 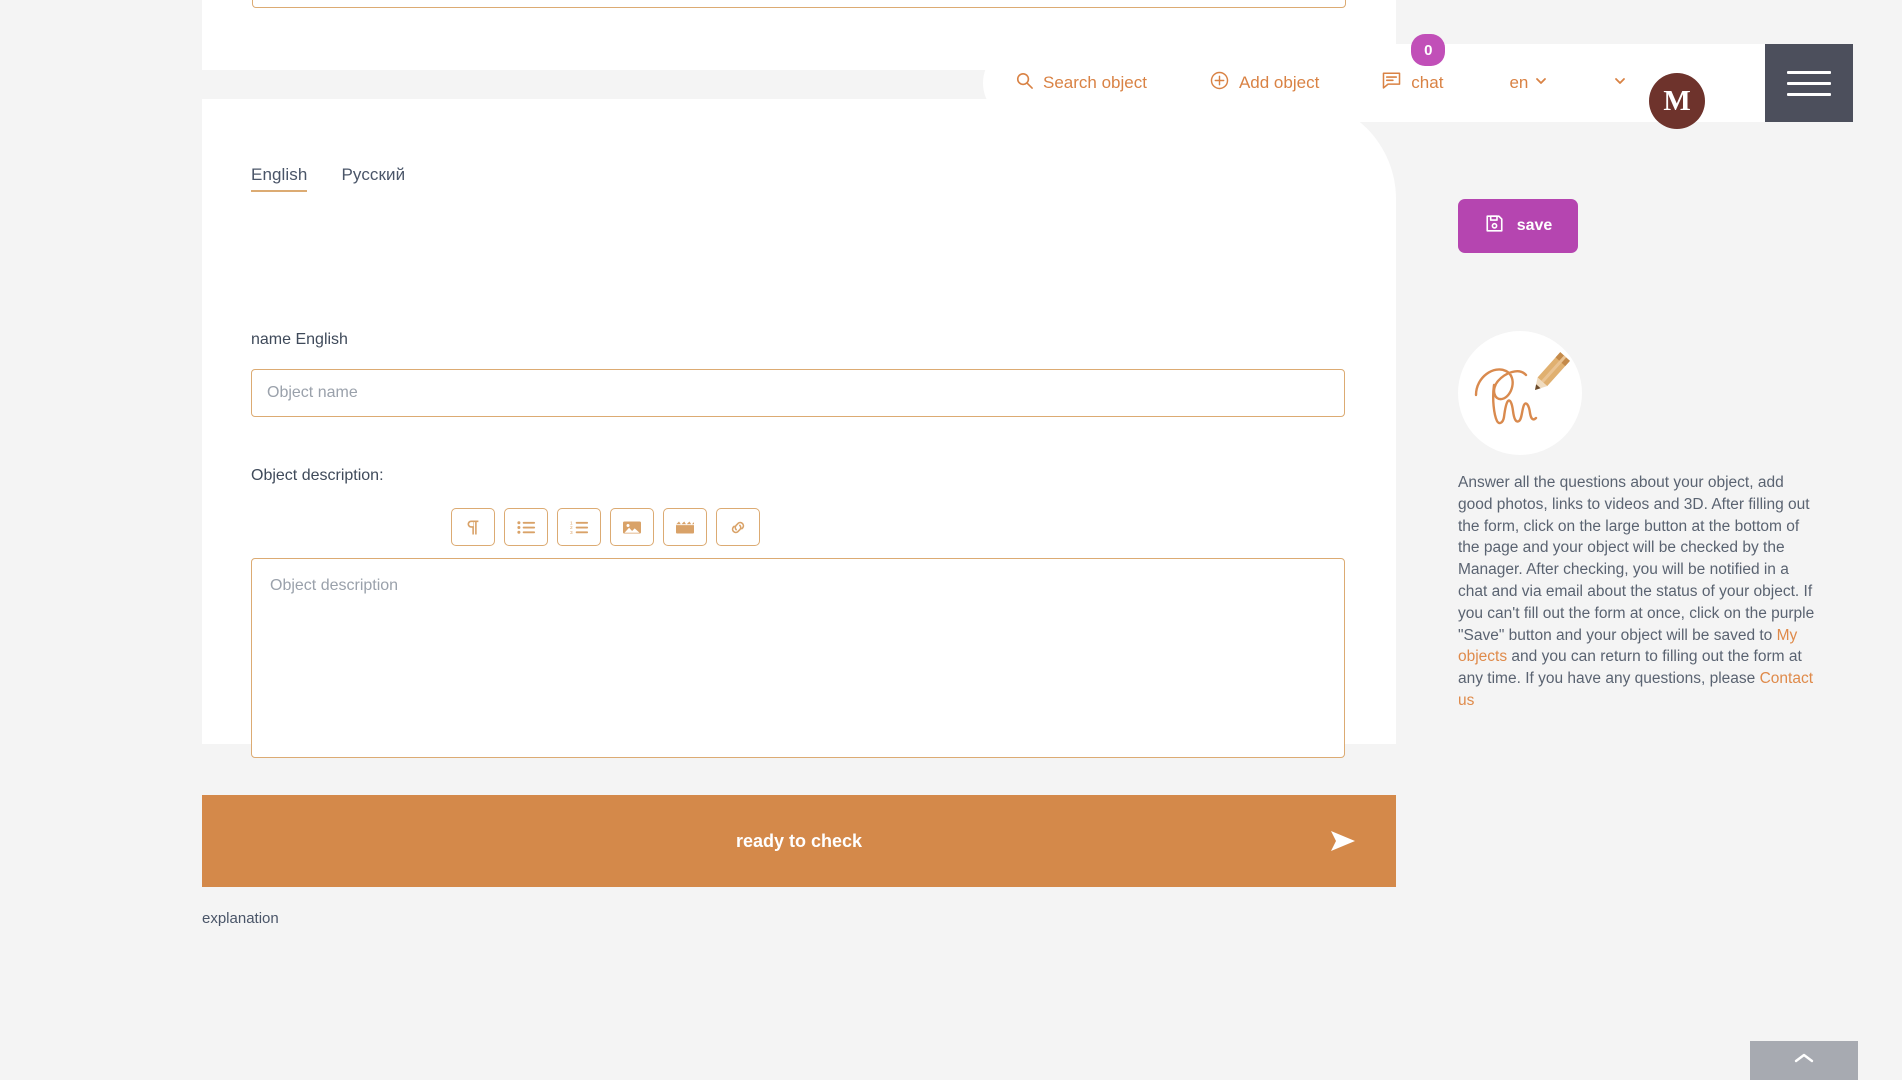 I want to click on save-button: save, so click(x=1518, y=226).